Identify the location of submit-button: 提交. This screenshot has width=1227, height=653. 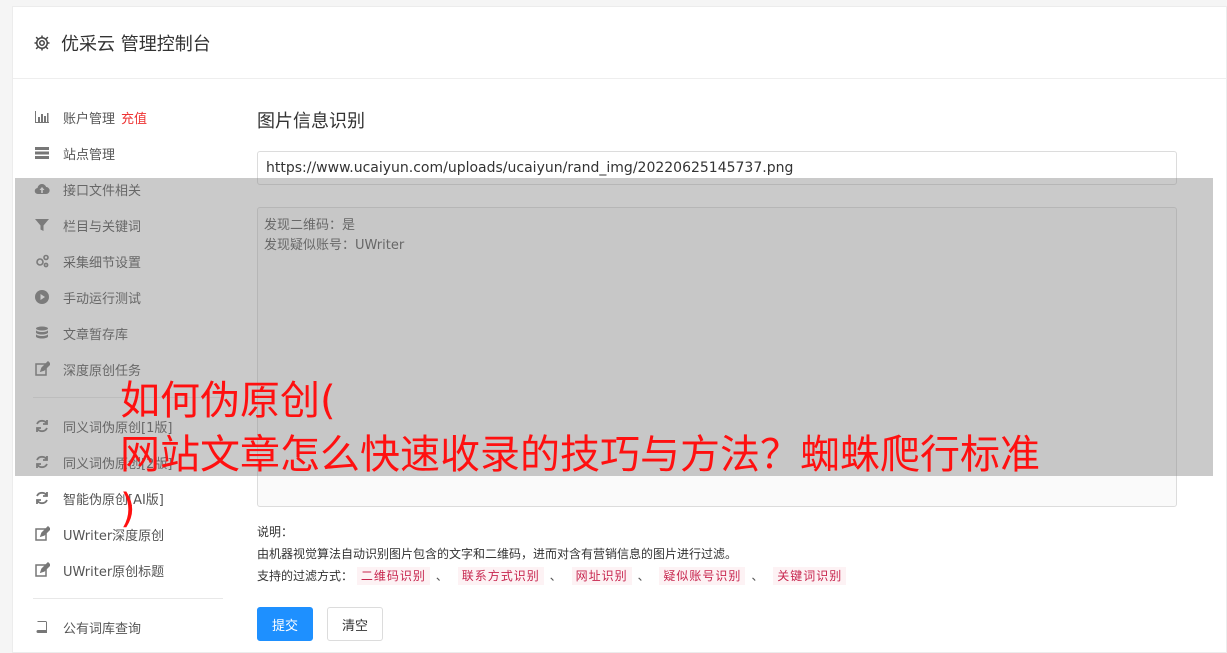
(285, 624).